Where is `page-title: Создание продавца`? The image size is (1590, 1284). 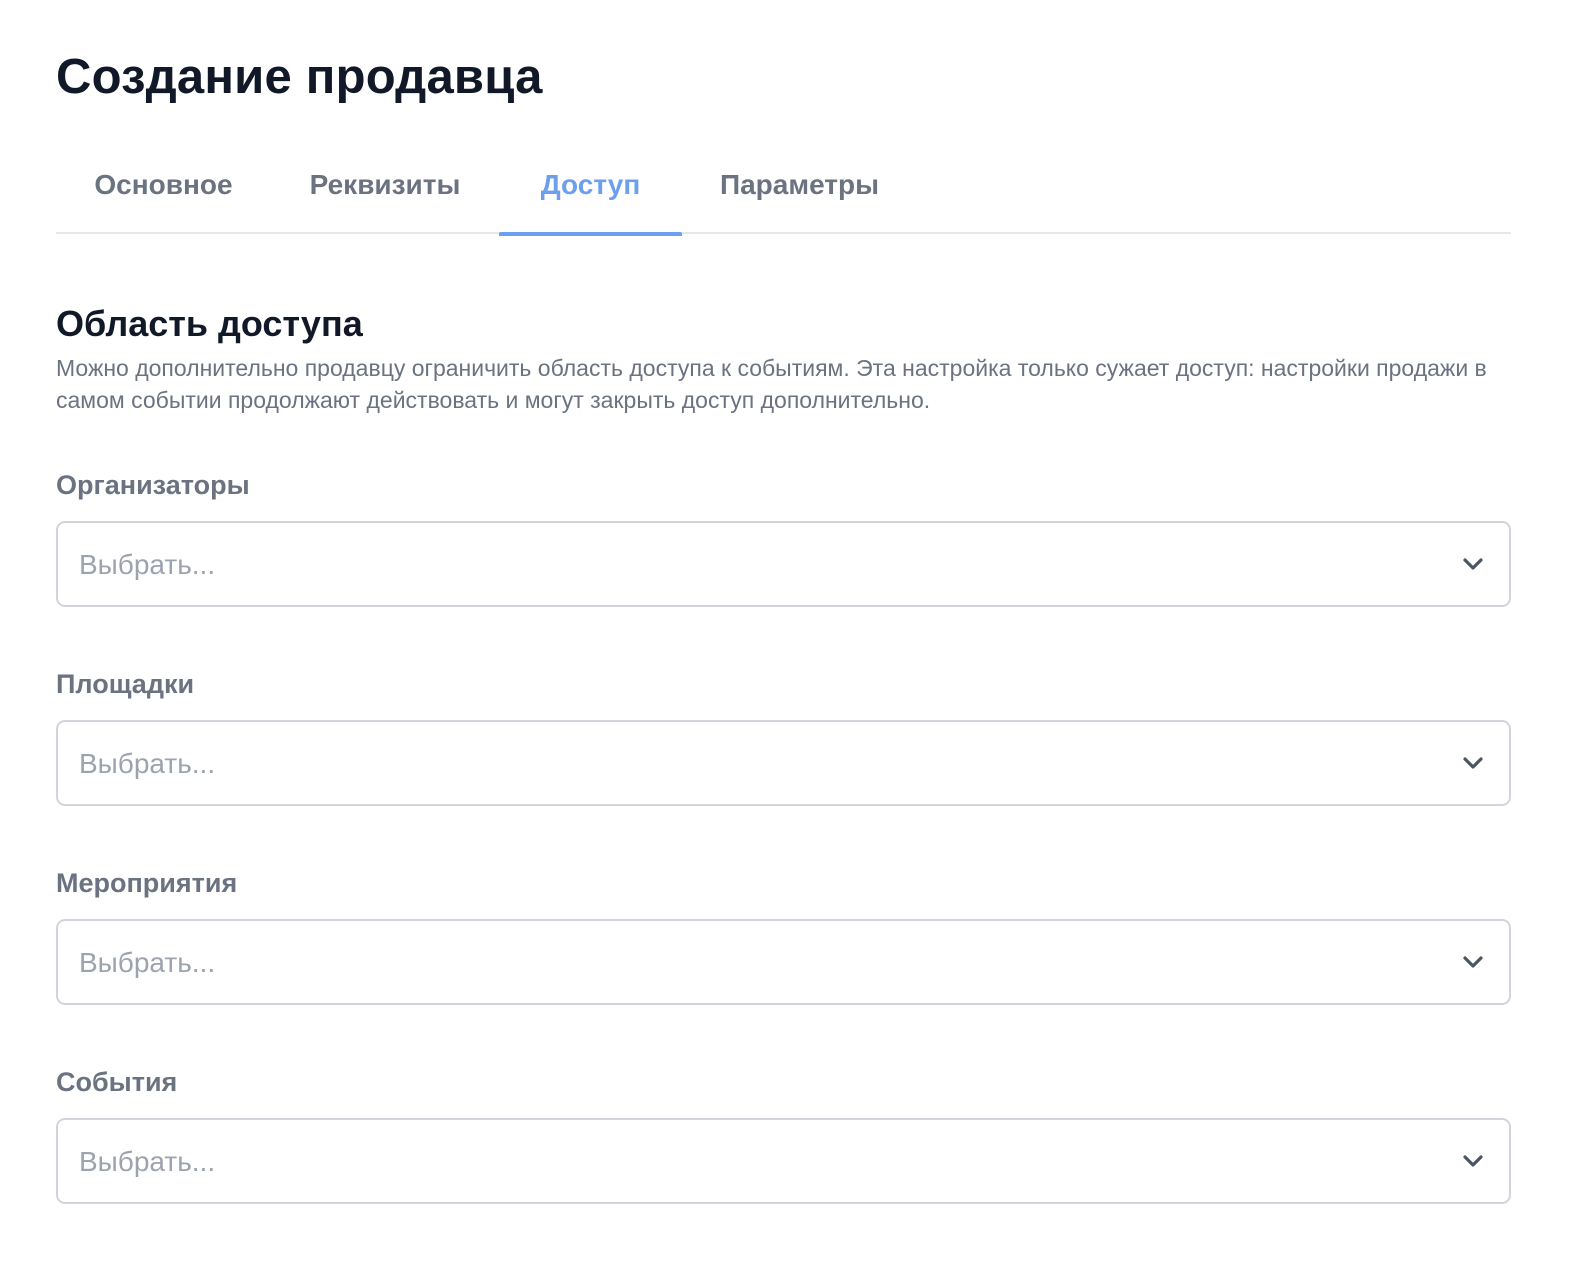 page-title: Создание продавца is located at coordinates (299, 77).